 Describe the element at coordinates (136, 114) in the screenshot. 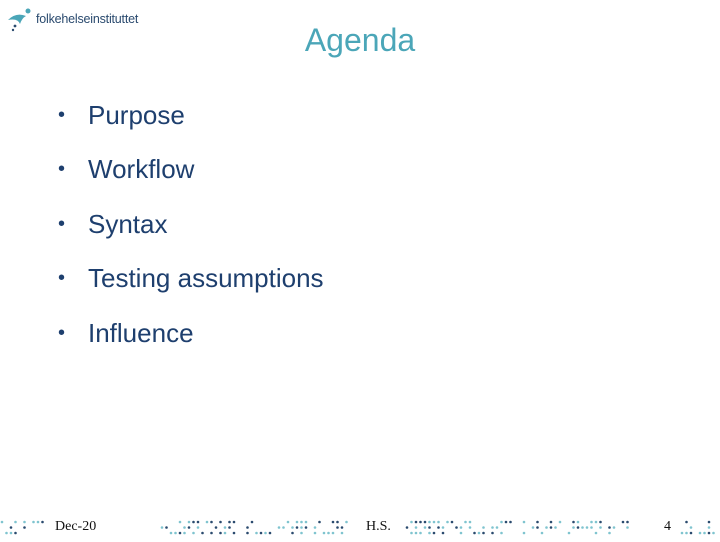

I see `agenda-item-text: Purpose` at that location.